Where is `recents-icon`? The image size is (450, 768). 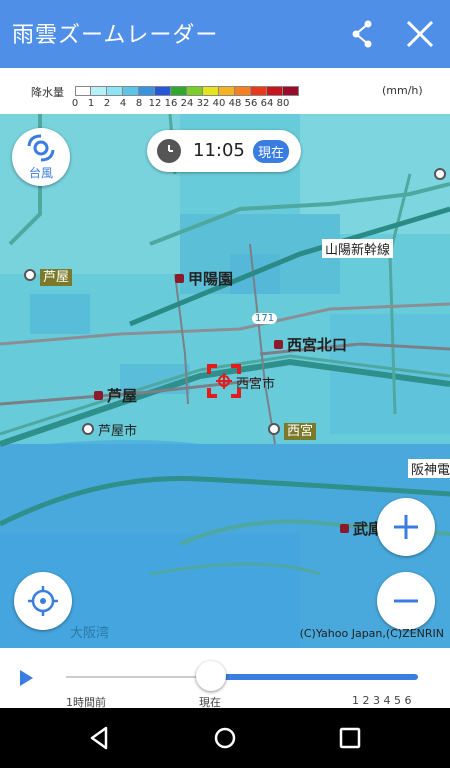 recents-icon is located at coordinates (350, 738).